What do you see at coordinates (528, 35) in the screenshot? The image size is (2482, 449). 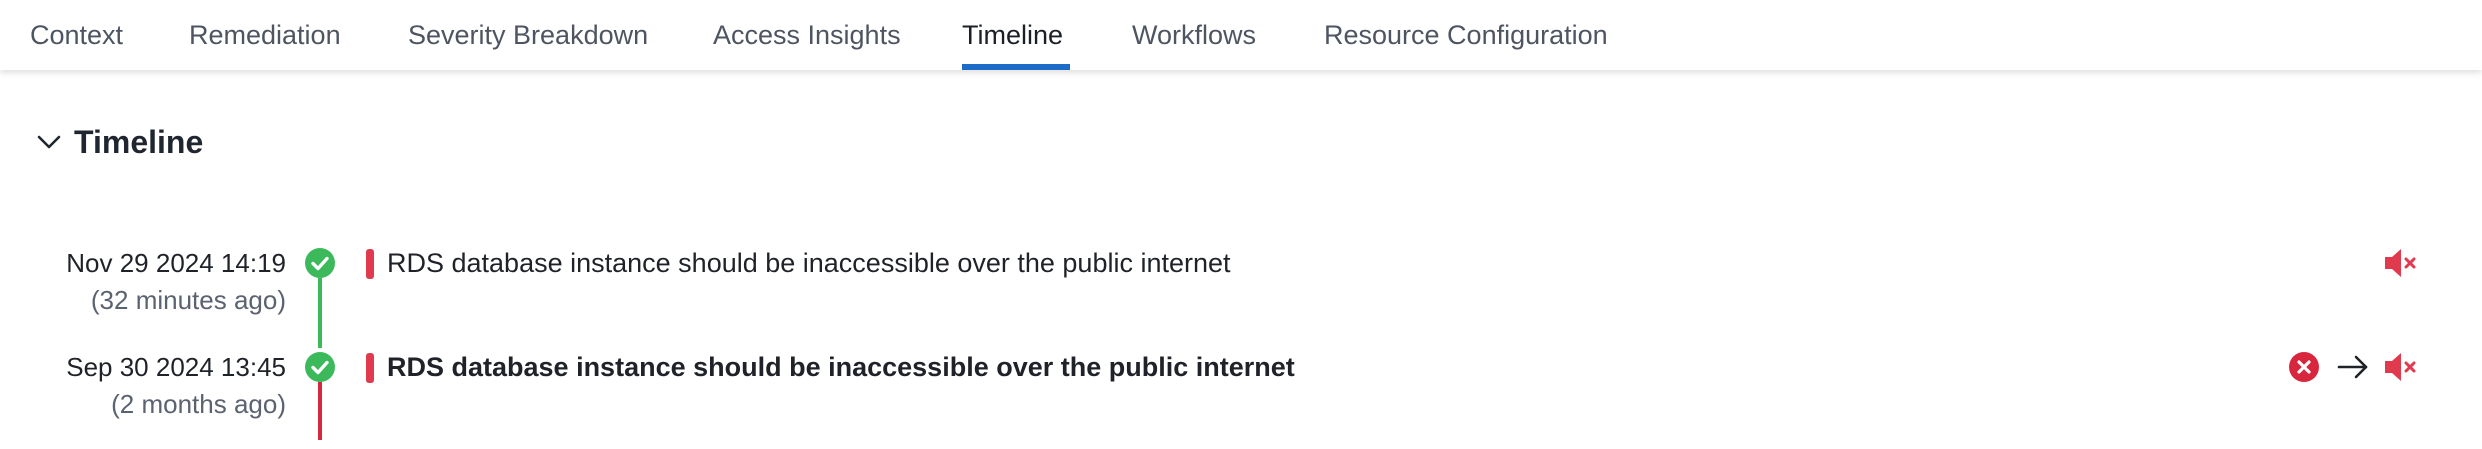 I see `tab-severity-breakdown: Severity Breakdown` at bounding box center [528, 35].